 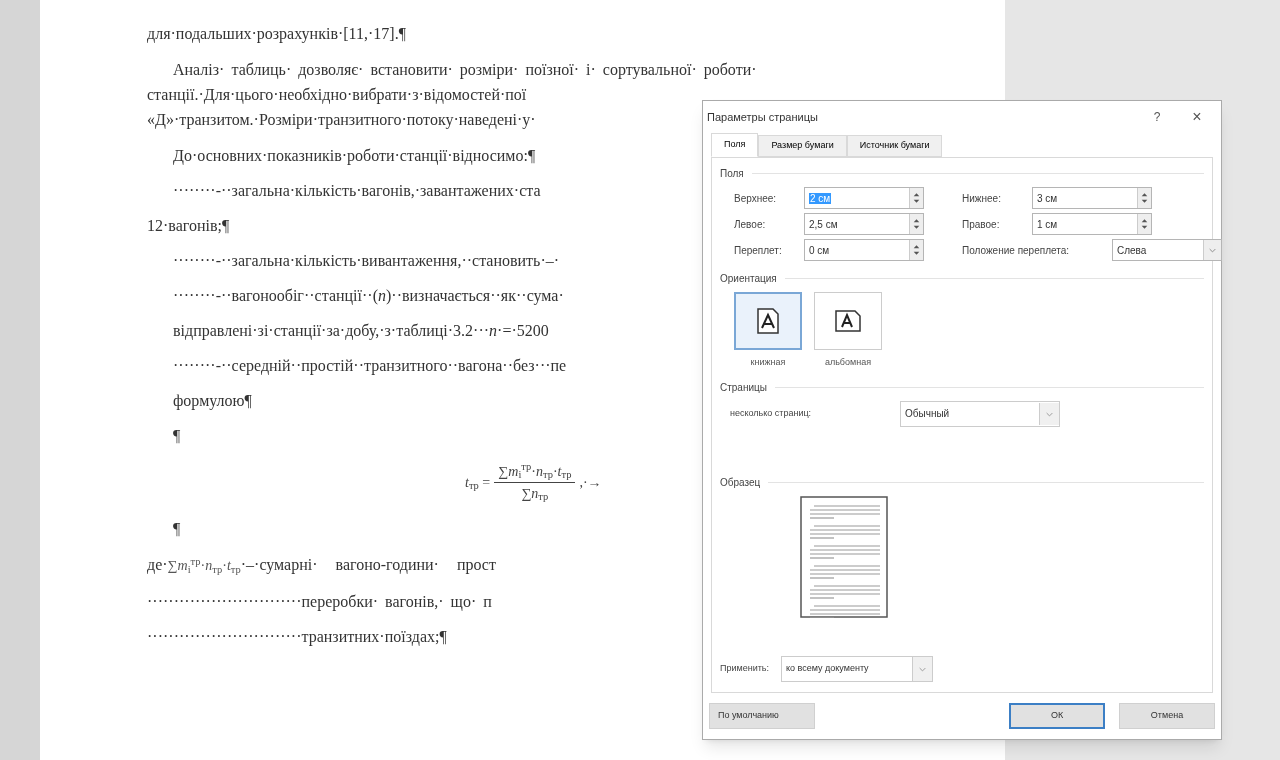 What do you see at coordinates (1167, 250) in the screenshot?
I see `dropdown: Слева` at bounding box center [1167, 250].